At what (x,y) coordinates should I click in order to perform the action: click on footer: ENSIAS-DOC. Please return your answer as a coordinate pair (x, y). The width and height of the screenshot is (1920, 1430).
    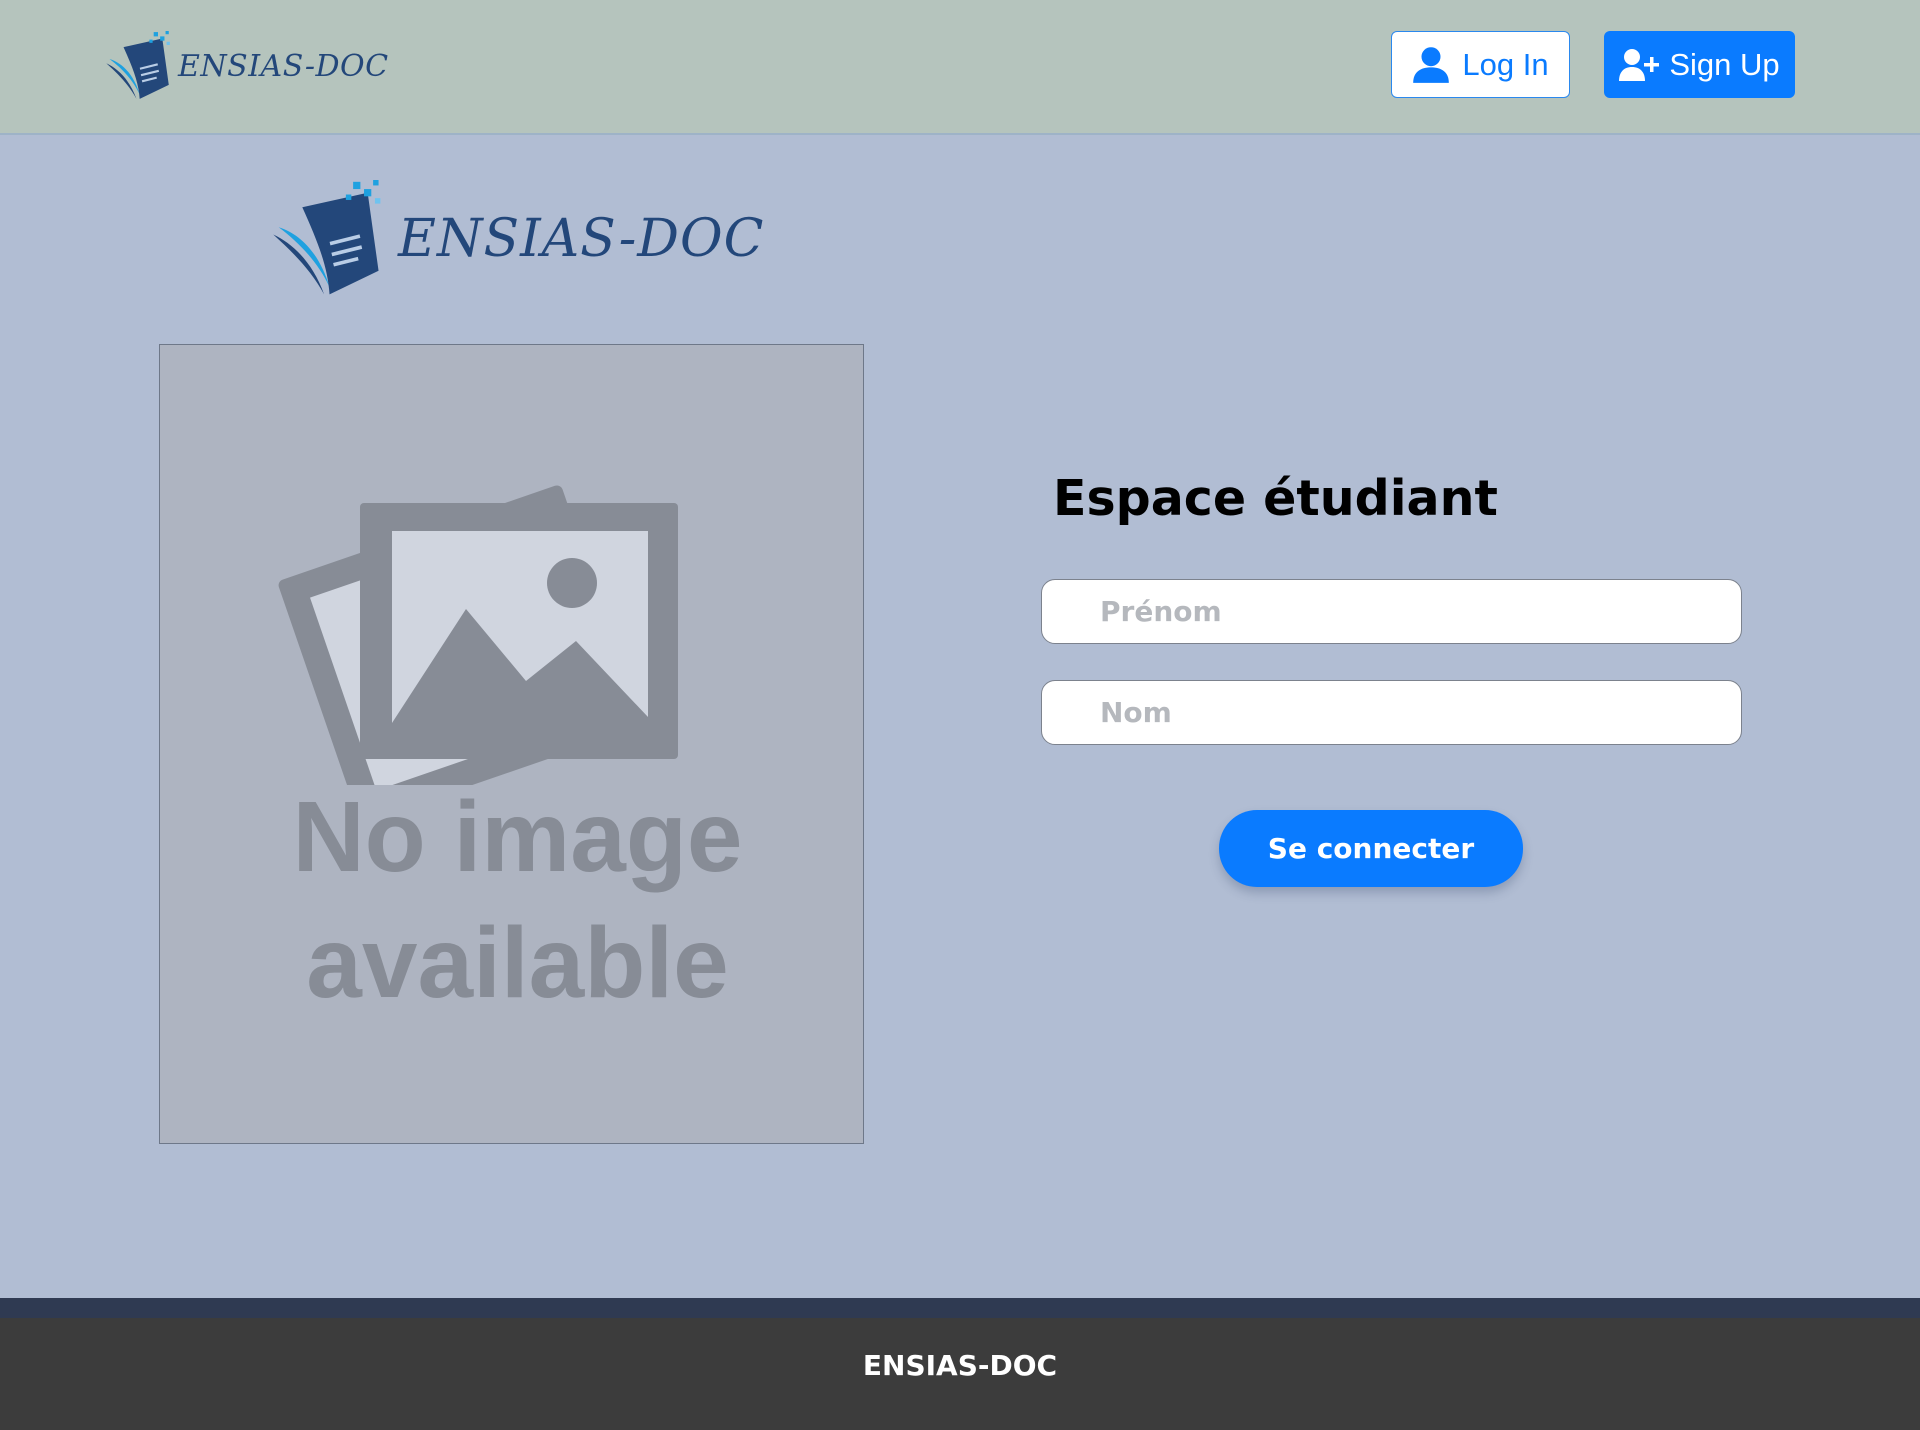
    Looking at the image, I should click on (960, 1374).